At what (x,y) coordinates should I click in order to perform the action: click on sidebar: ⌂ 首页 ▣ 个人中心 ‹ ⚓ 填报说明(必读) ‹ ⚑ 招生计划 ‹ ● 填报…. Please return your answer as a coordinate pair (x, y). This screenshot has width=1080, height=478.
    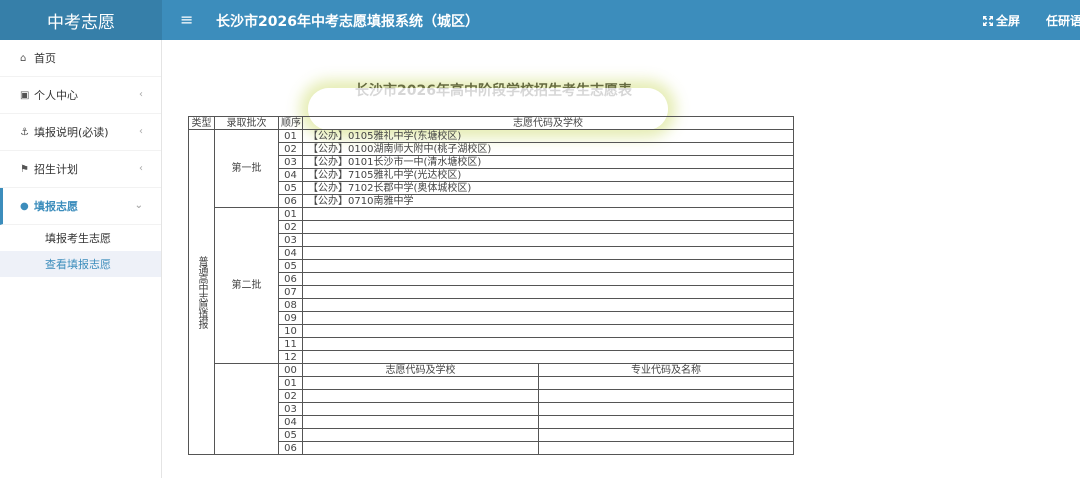
    Looking at the image, I should click on (81, 259).